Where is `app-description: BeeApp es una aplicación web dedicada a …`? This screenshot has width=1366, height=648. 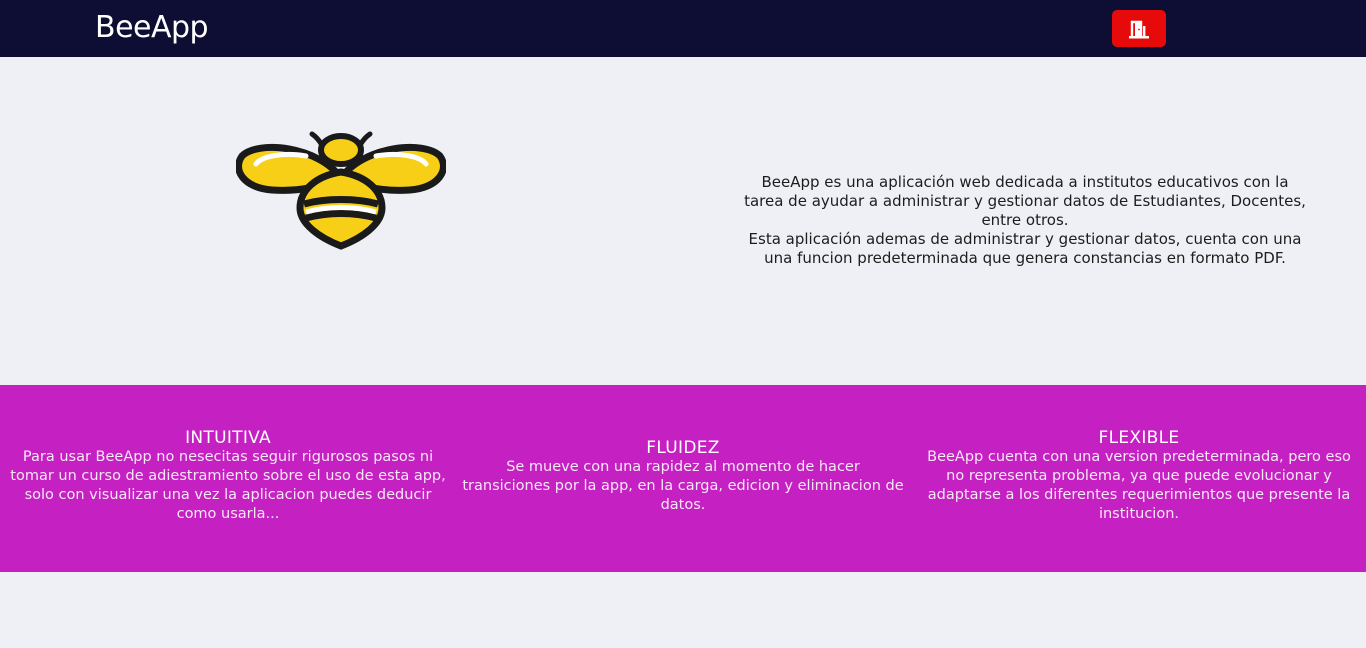
app-description: BeeApp es una aplicación web dedicada a … is located at coordinates (1025, 220).